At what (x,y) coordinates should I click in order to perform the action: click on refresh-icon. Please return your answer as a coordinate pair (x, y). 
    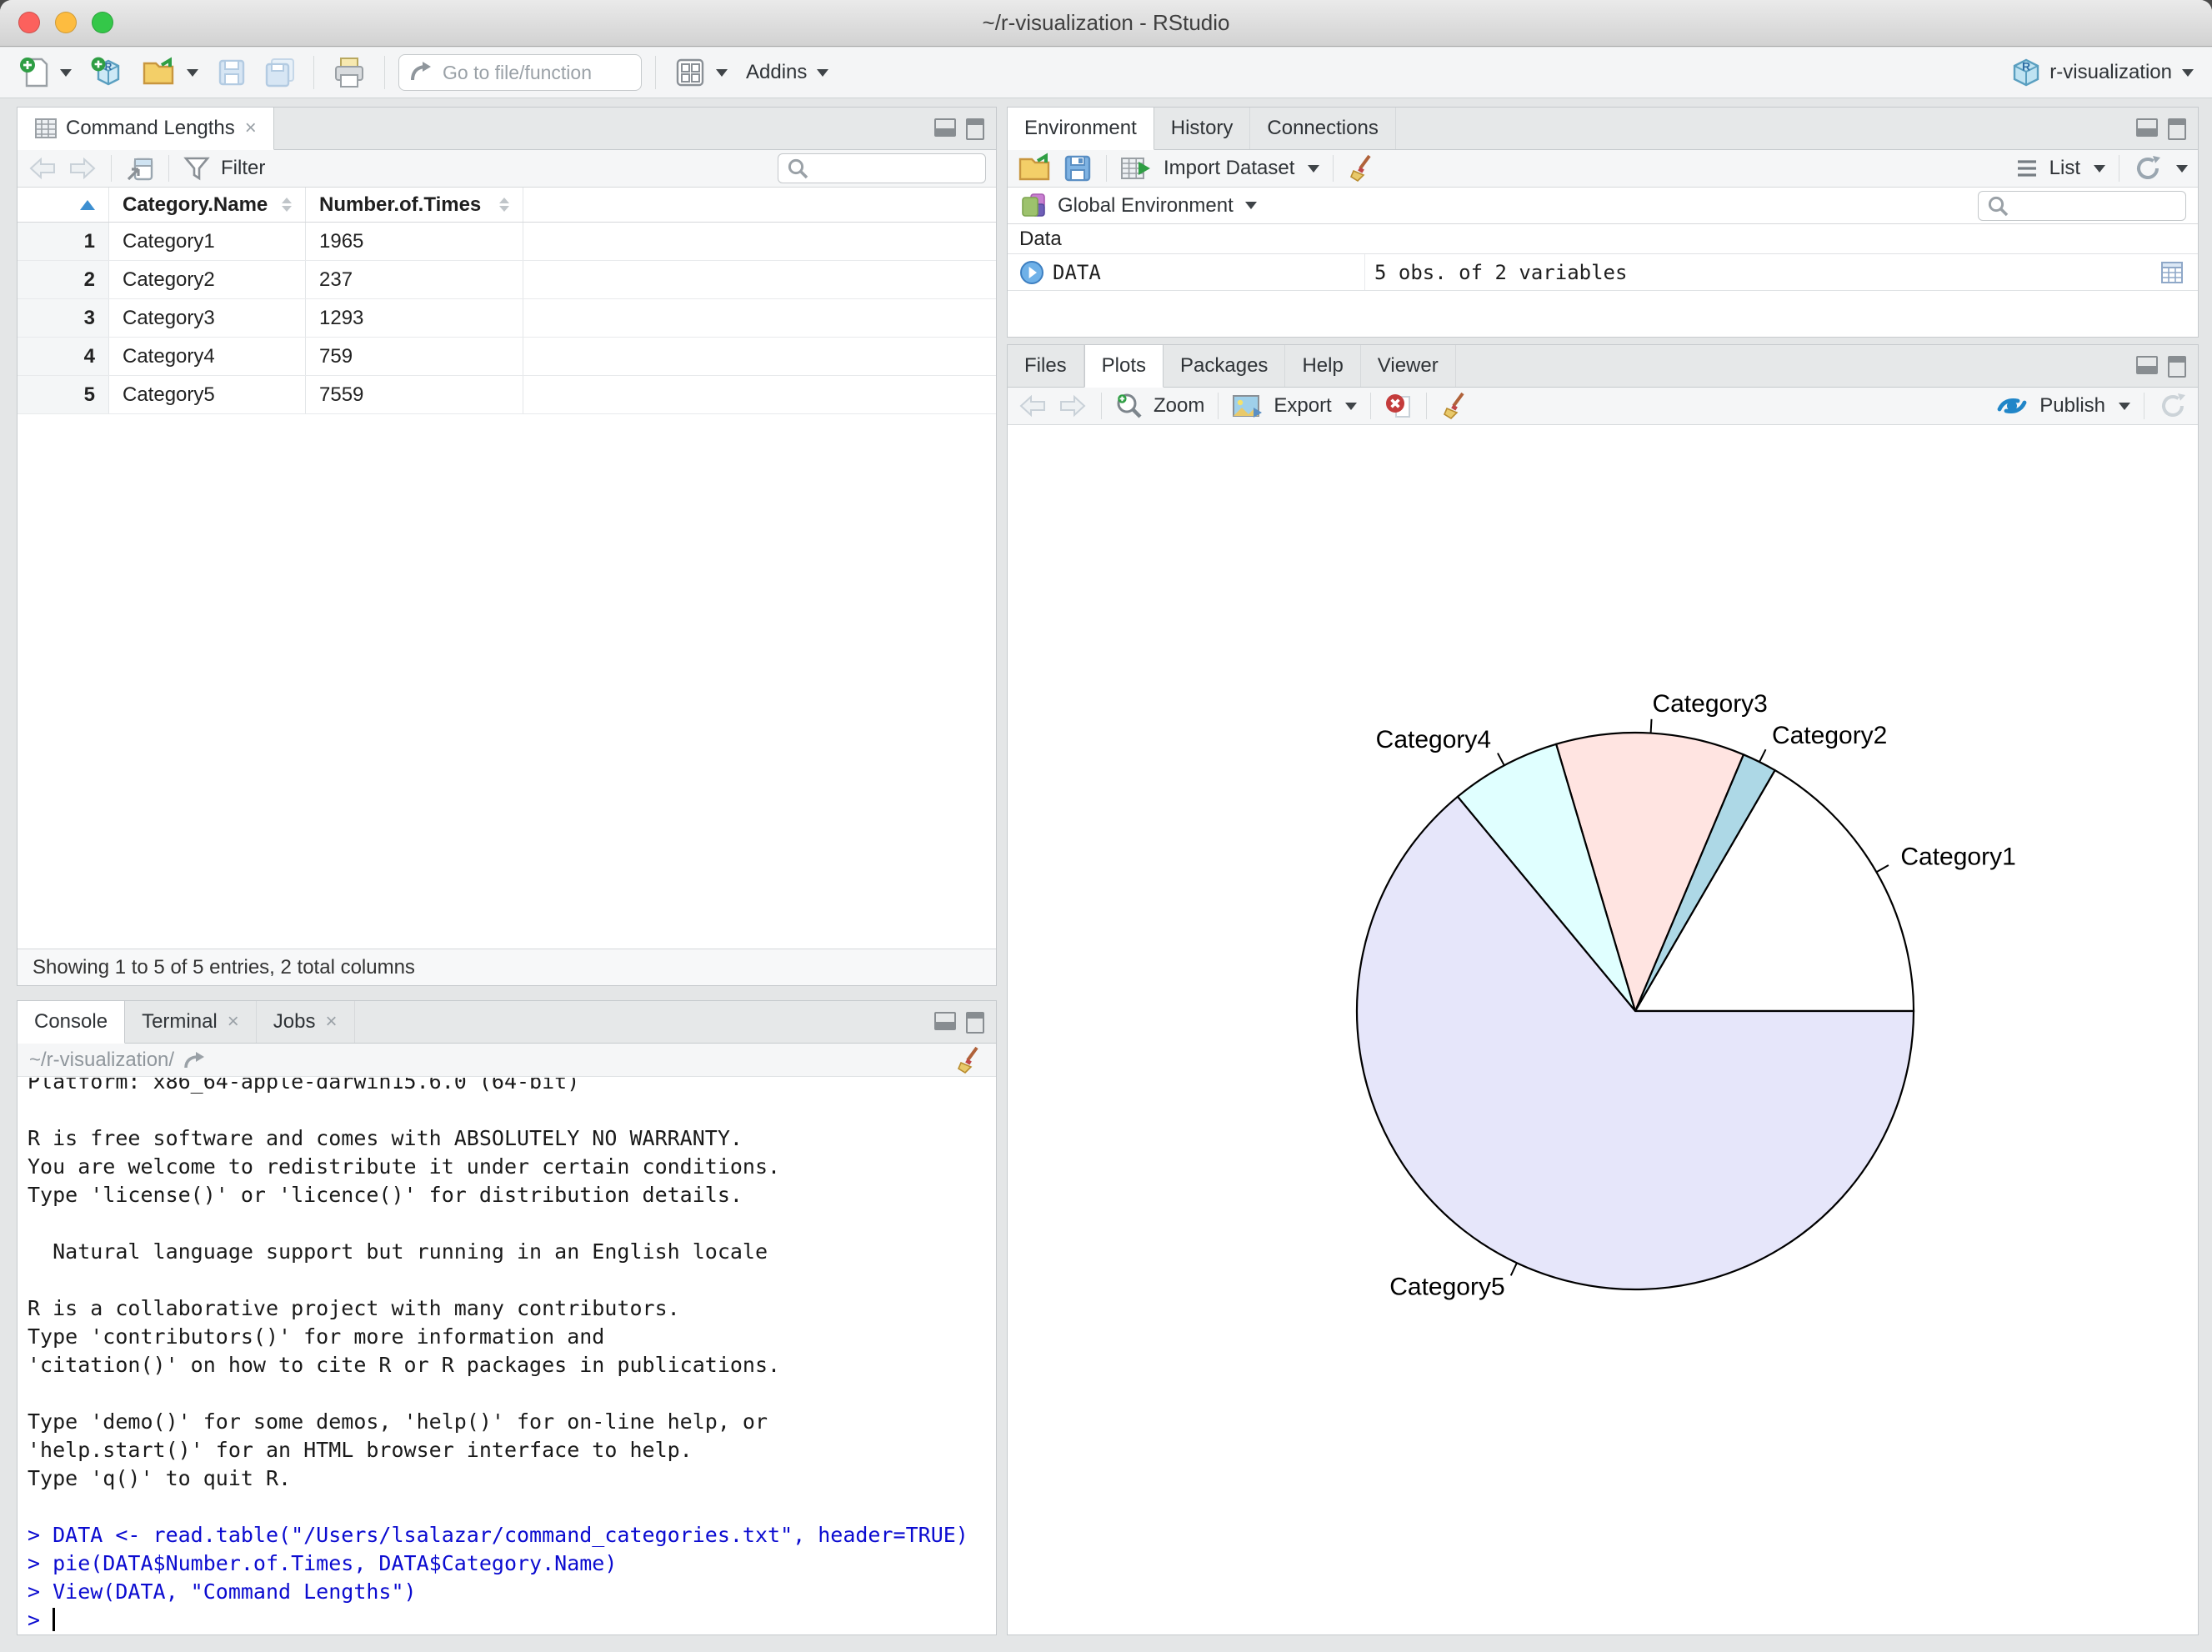
    Looking at the image, I should click on (2148, 168).